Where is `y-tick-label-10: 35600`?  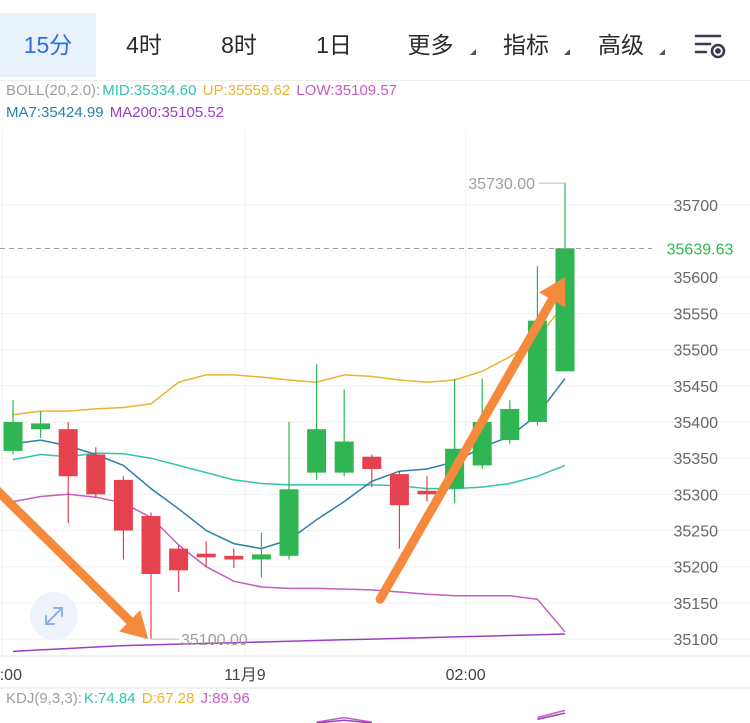 y-tick-label-10: 35600 is located at coordinates (696, 278).